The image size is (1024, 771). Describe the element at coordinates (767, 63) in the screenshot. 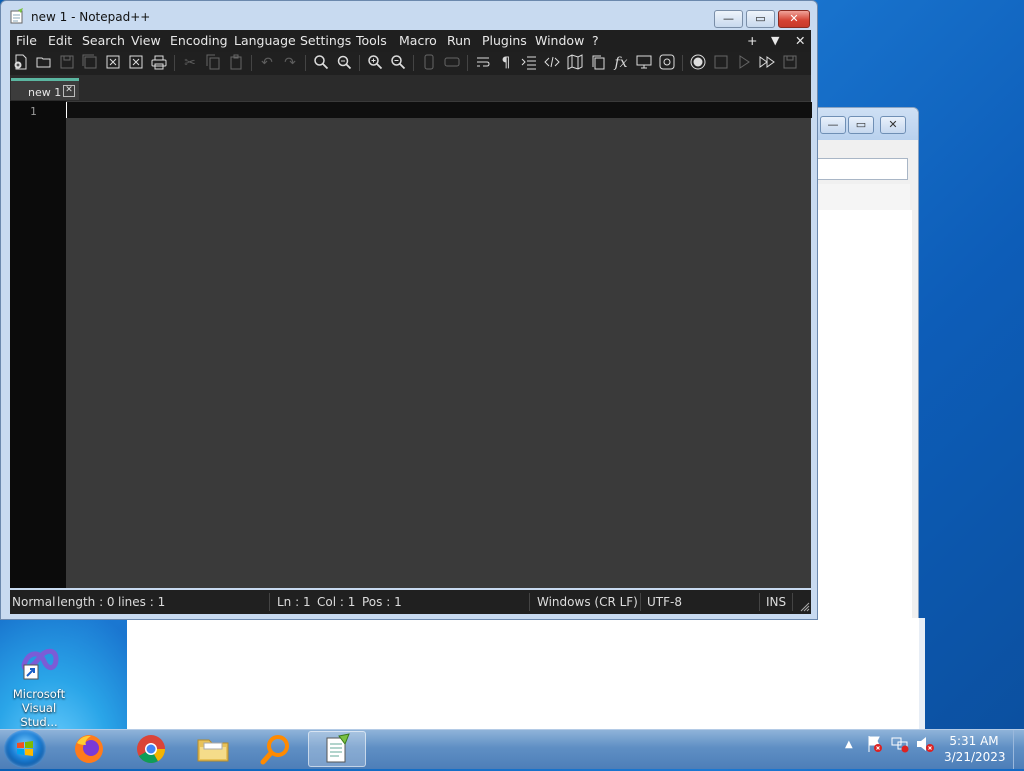

I see `macro-run-multiple-icon` at that location.